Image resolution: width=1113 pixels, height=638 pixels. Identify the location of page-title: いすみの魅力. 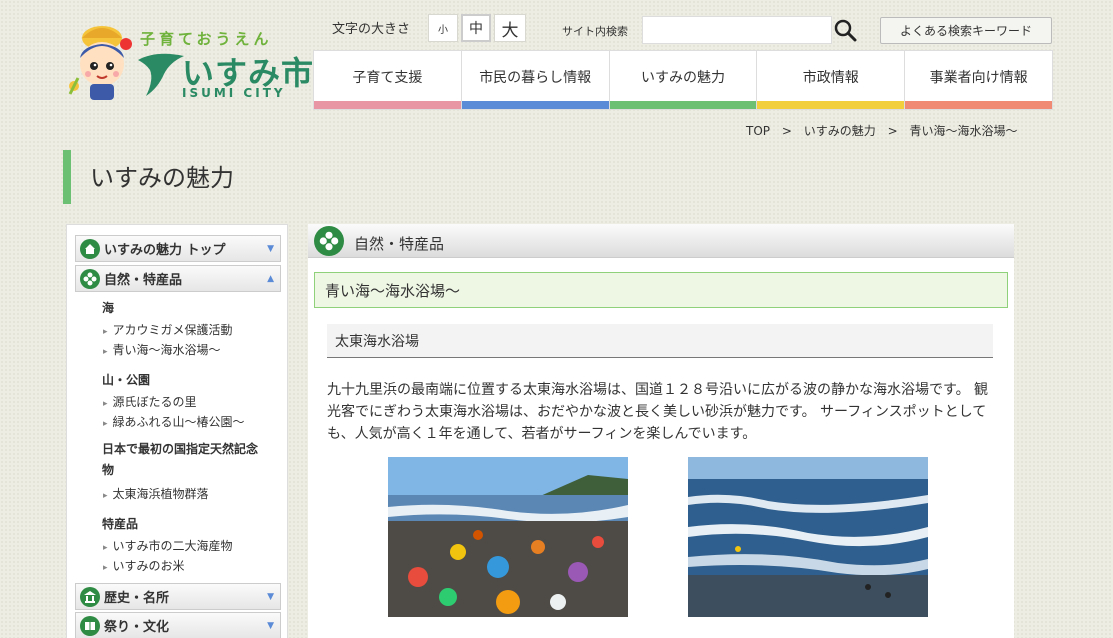
(162, 178).